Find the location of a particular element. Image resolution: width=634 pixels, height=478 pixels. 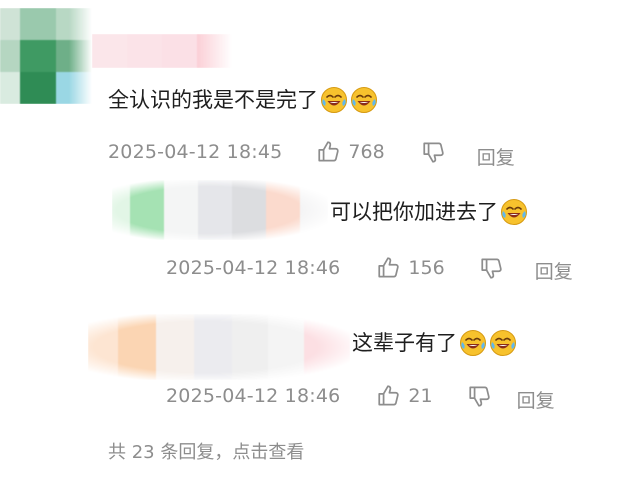

like-count: 21 is located at coordinates (420, 396).